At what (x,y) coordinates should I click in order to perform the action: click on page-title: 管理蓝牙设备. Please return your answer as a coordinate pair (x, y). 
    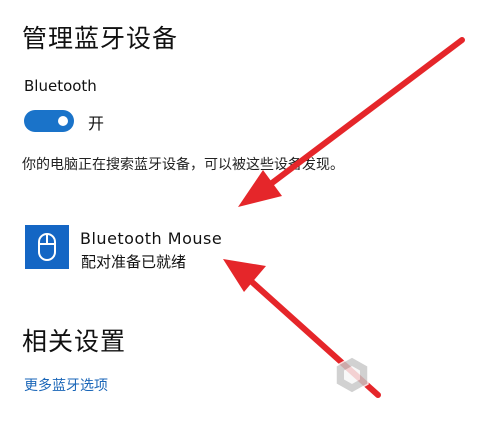
    Looking at the image, I should click on (100, 38).